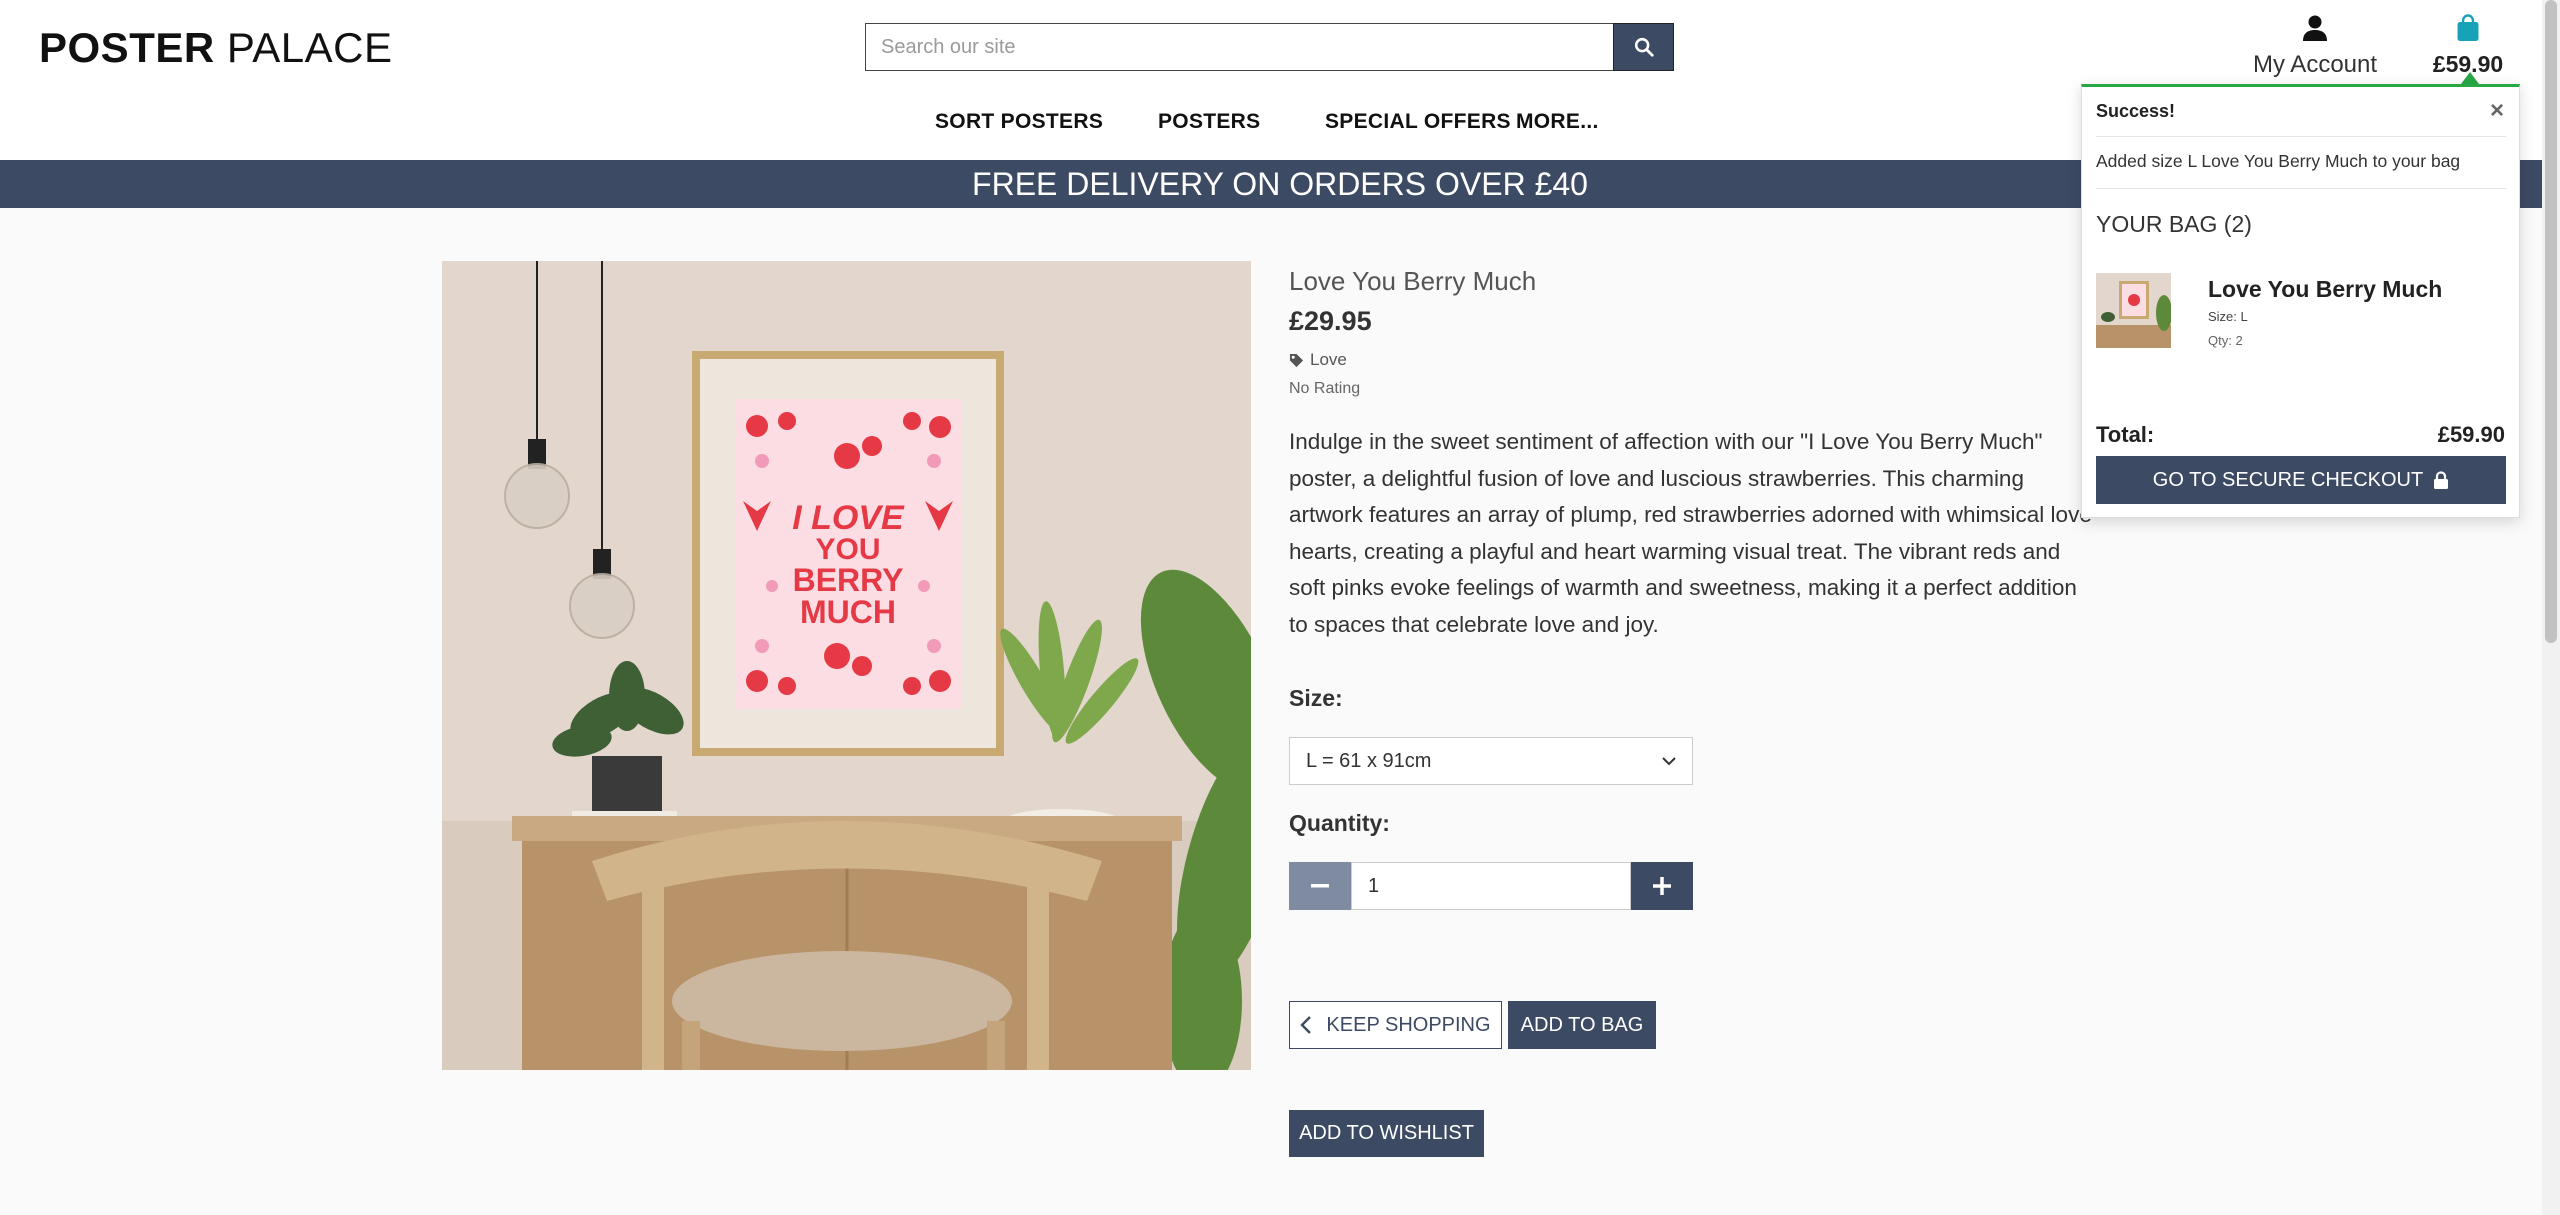 The height and width of the screenshot is (1215, 2560). What do you see at coordinates (1491, 761) in the screenshot?
I see `size-select: L = 61 x 91cm` at bounding box center [1491, 761].